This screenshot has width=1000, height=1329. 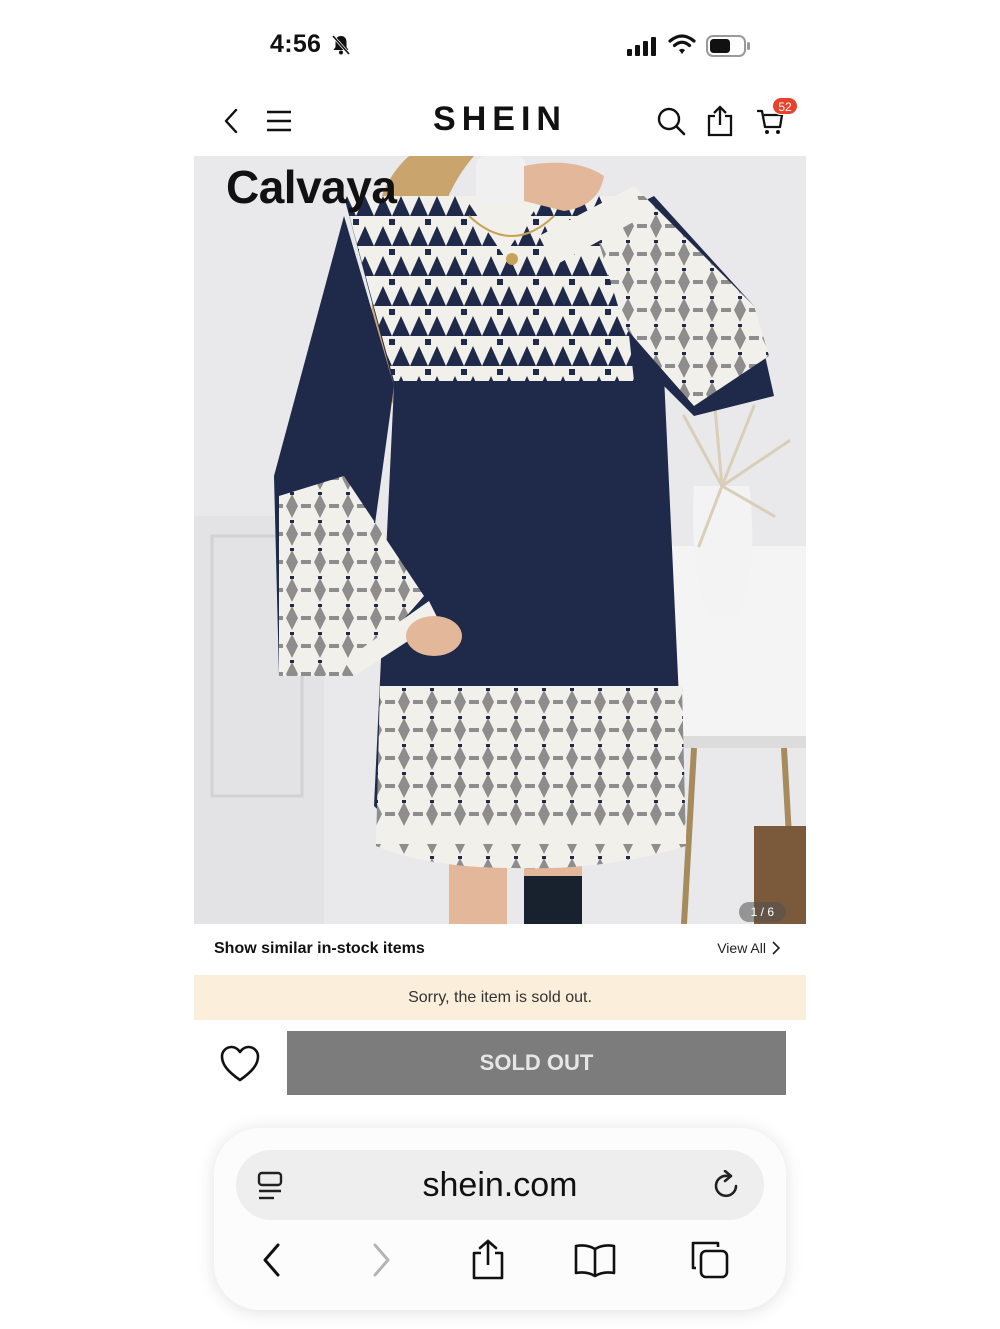 I want to click on status-bar: 4:56, so click(x=500, y=46).